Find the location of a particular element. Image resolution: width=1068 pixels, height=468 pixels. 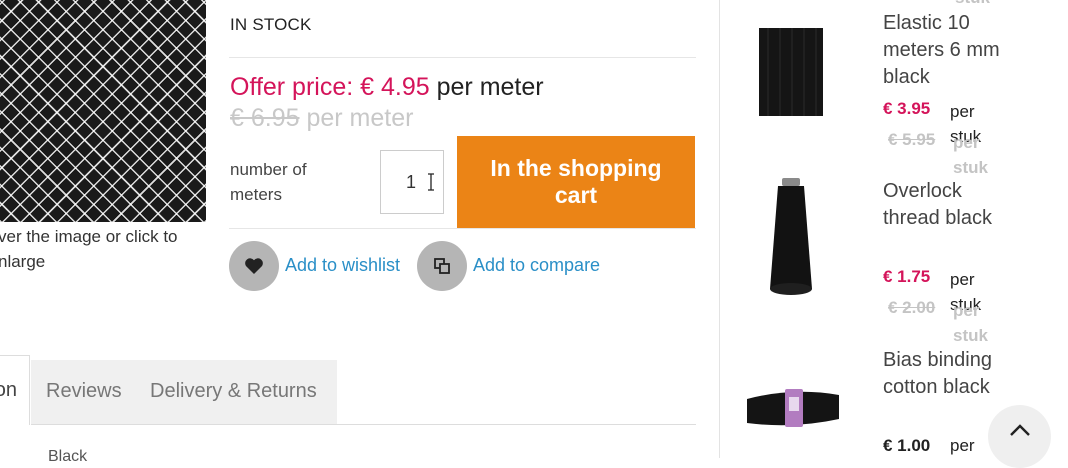

sidebar-product-name: Bias binding cotton black is located at coordinates (945, 374).